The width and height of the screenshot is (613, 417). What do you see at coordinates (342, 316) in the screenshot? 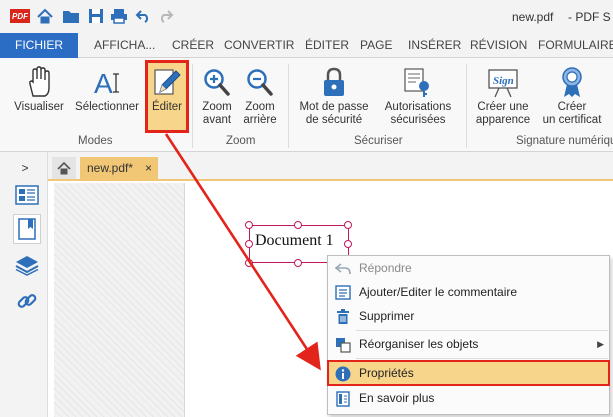
I see `trash-icon` at bounding box center [342, 316].